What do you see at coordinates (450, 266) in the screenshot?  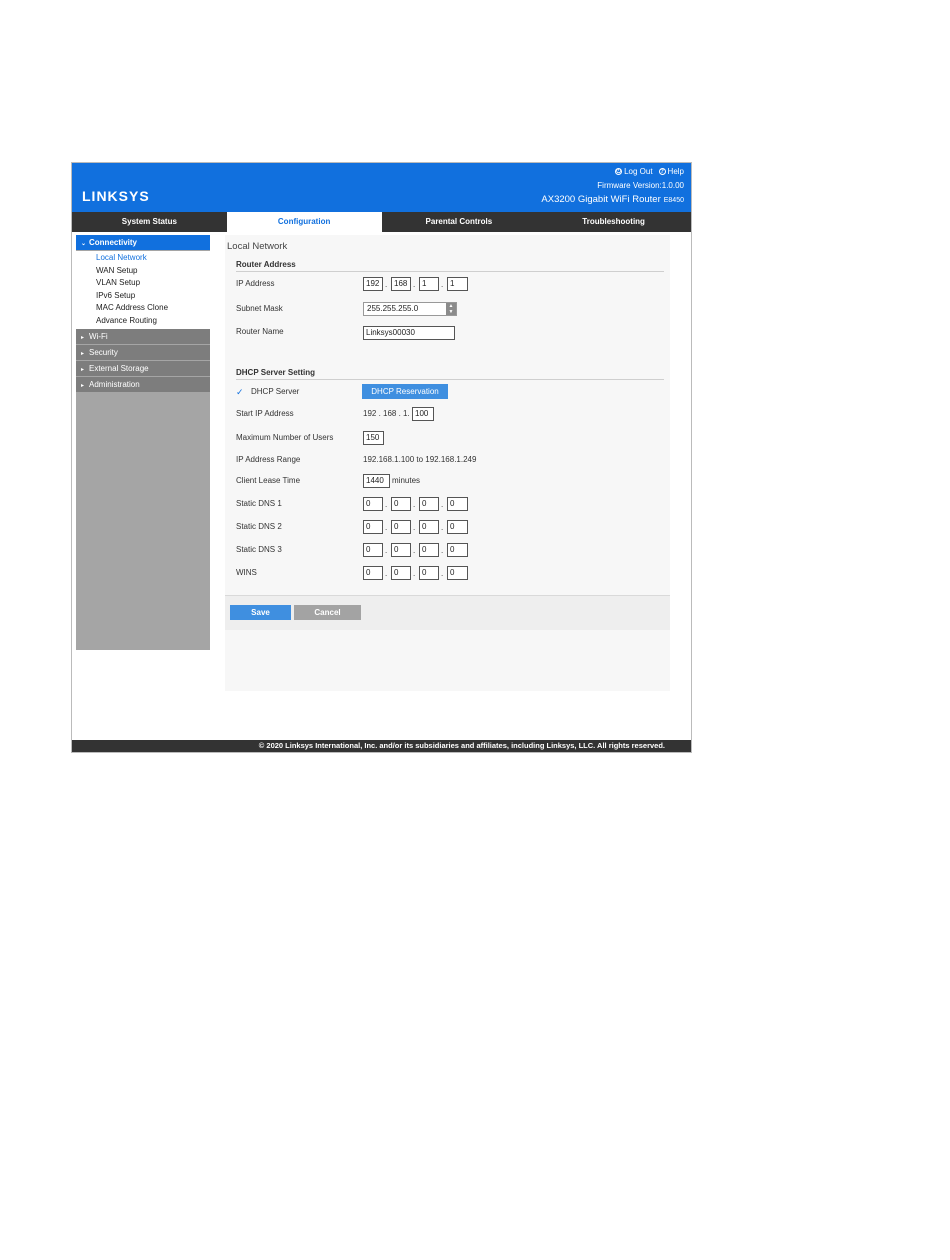 I see `router-address-heading: Router Address` at bounding box center [450, 266].